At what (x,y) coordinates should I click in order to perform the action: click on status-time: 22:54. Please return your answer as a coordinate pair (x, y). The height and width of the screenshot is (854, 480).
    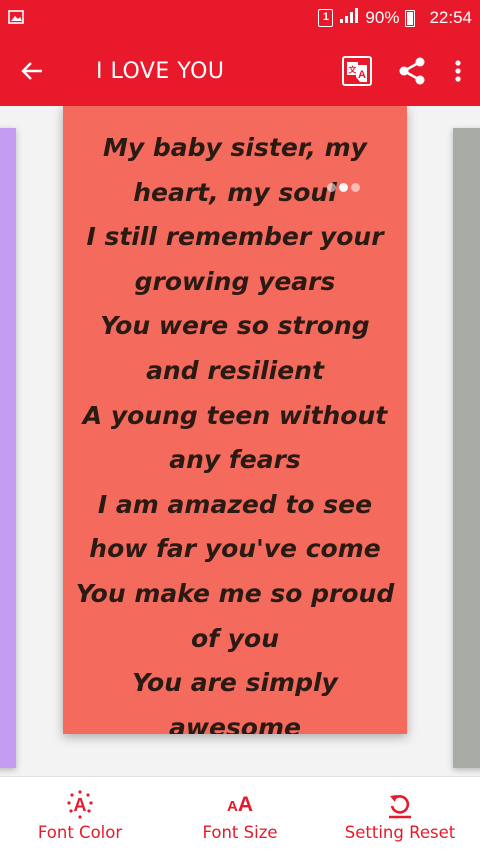
    Looking at the image, I should click on (450, 17).